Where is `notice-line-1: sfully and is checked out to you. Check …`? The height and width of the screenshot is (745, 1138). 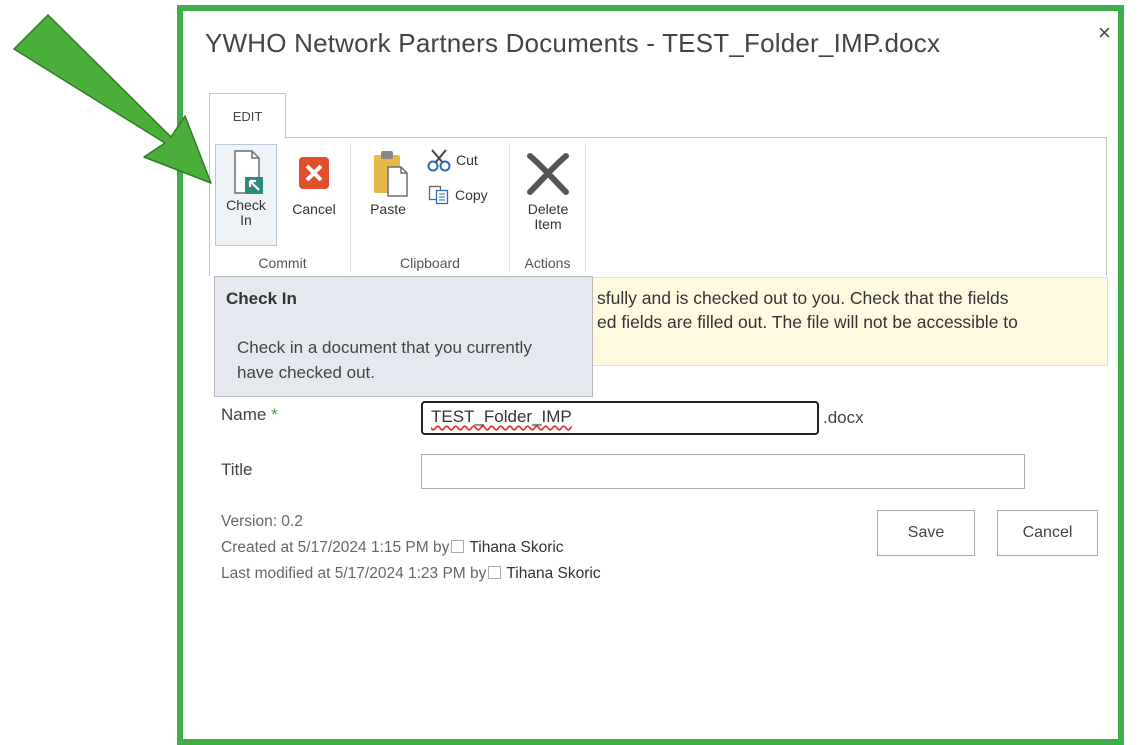 notice-line-1: sfully and is checked out to you. Check … is located at coordinates (803, 298).